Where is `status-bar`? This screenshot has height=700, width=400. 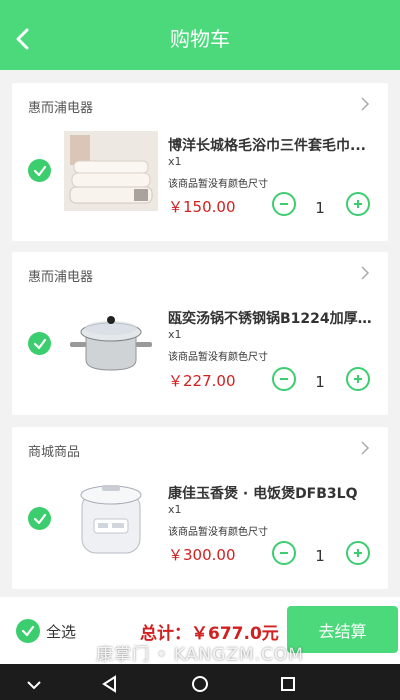
status-bar is located at coordinates (200, 4).